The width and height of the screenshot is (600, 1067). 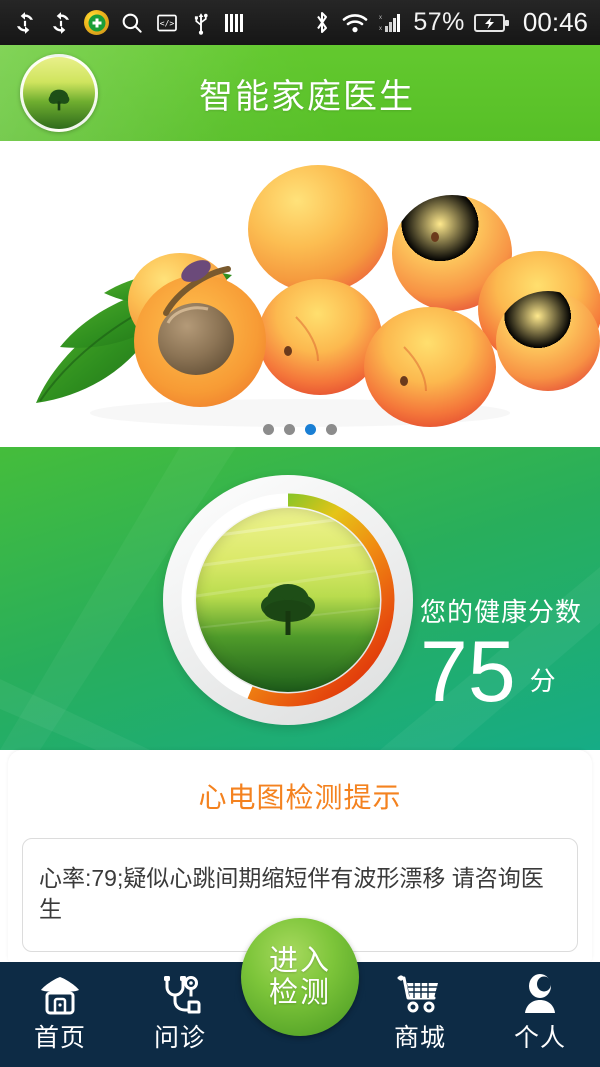 I want to click on battery-percent-label: 57%, so click(x=439, y=22).